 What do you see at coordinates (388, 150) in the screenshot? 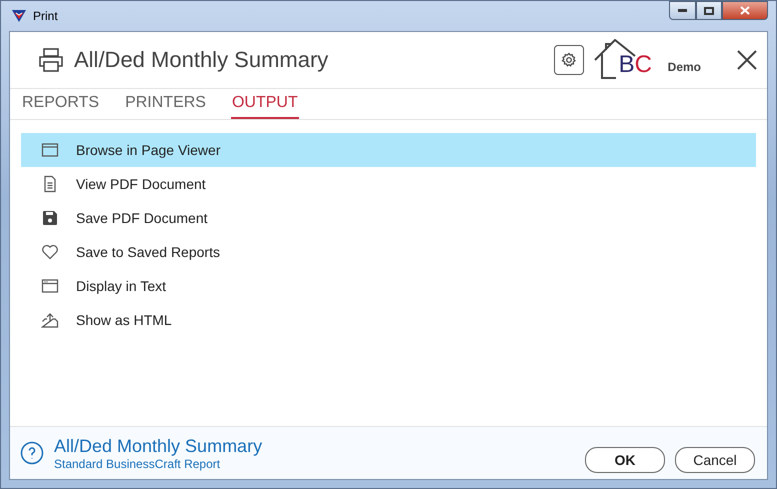
I see `output-option: Browse in Page Viewer` at bounding box center [388, 150].